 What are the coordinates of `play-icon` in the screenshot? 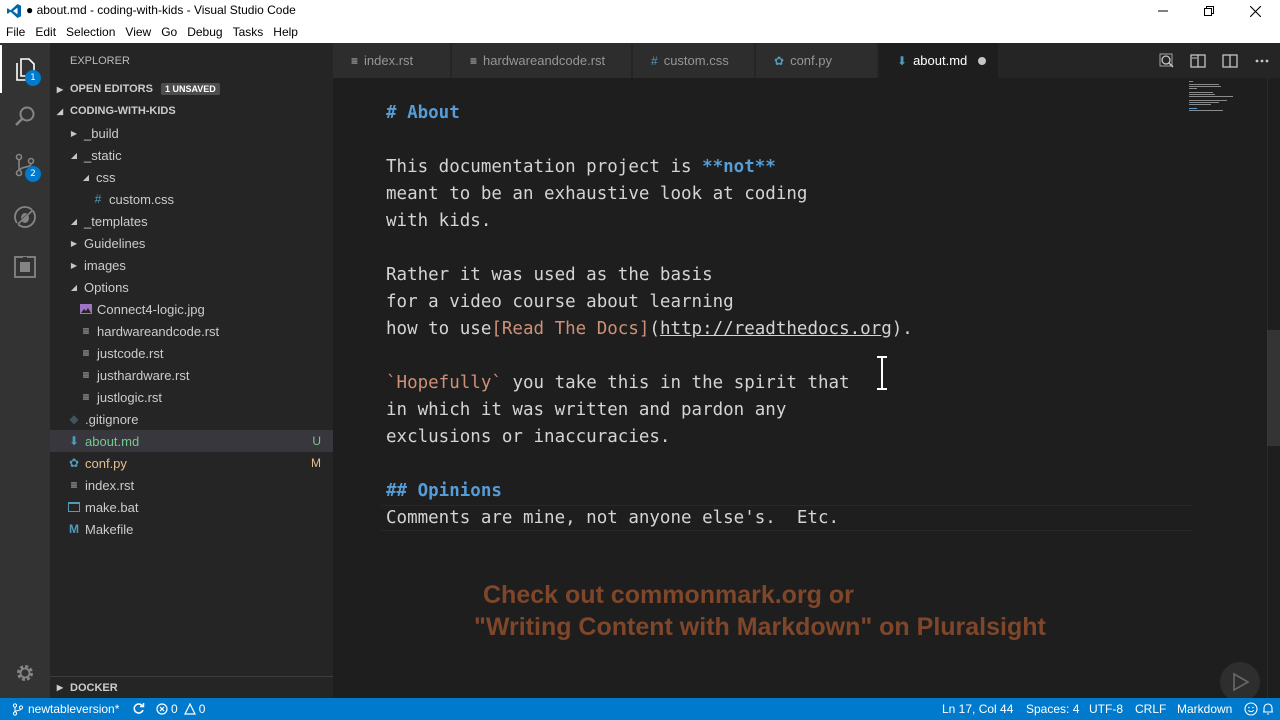 It's located at (1241, 682).